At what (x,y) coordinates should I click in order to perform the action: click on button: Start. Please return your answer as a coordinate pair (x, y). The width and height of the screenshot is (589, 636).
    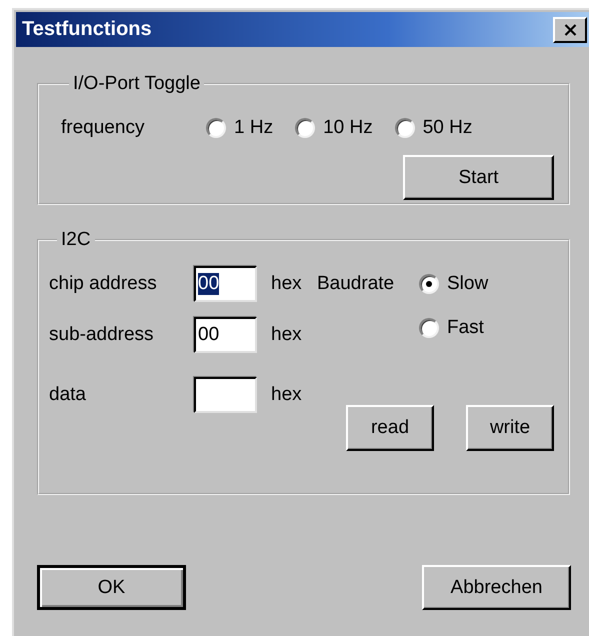
    Looking at the image, I should click on (478, 177).